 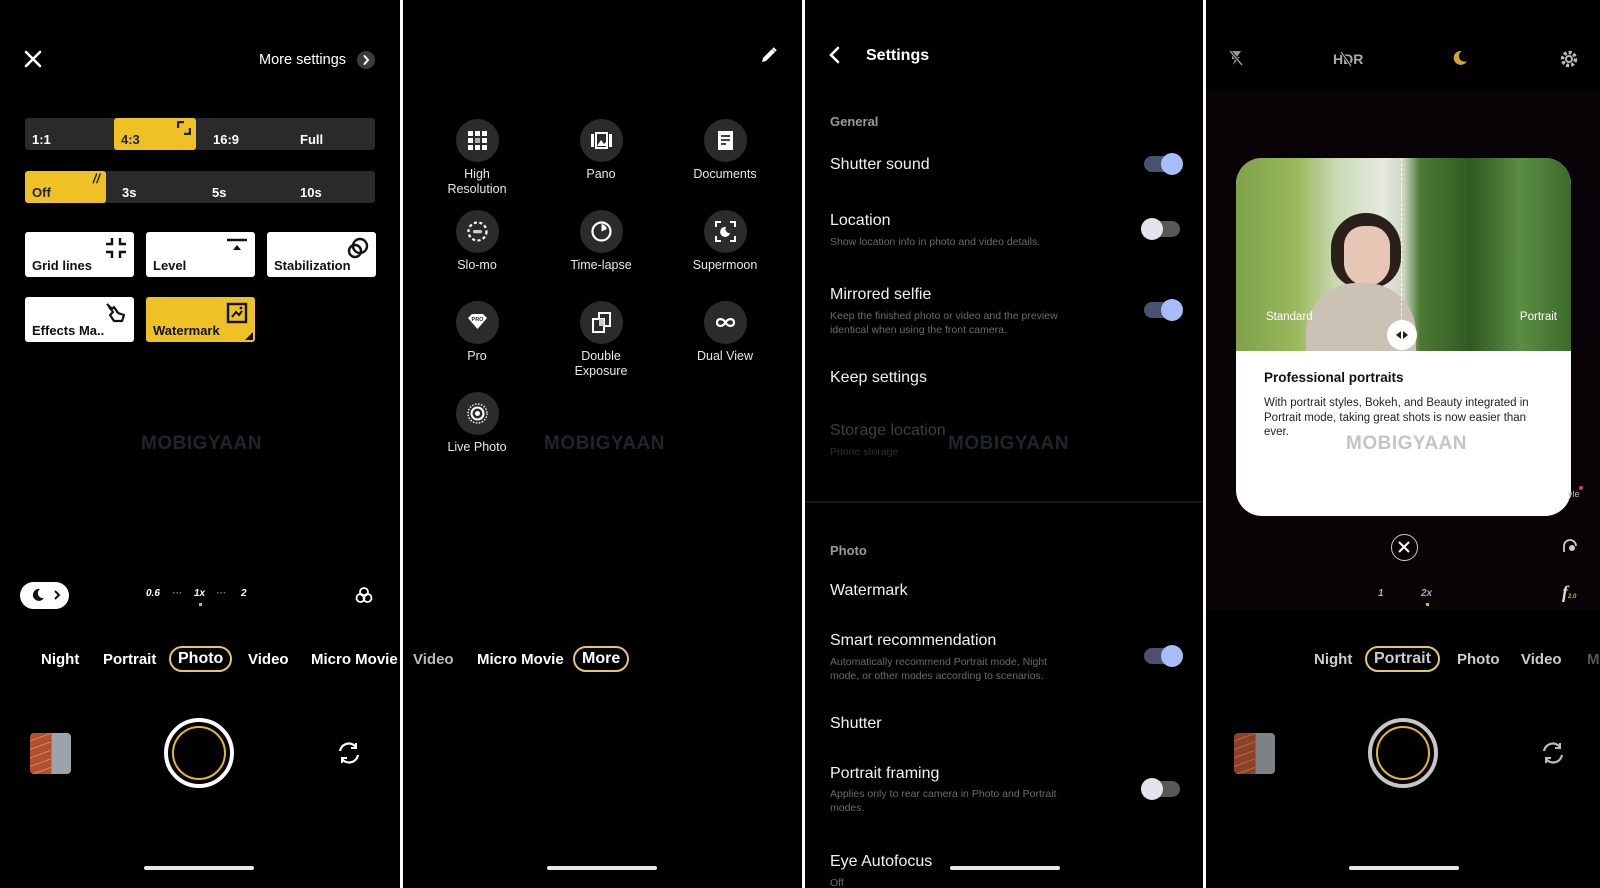 I want to click on mode-portrait-active: Portrait, so click(x=1402, y=659).